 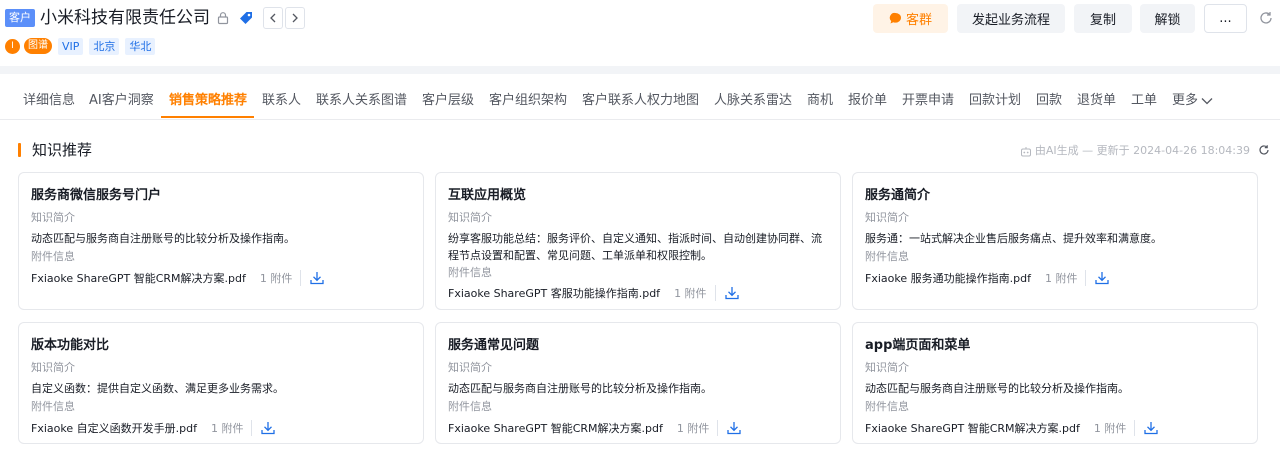 I want to click on kequn-button: 客群, so click(x=910, y=18).